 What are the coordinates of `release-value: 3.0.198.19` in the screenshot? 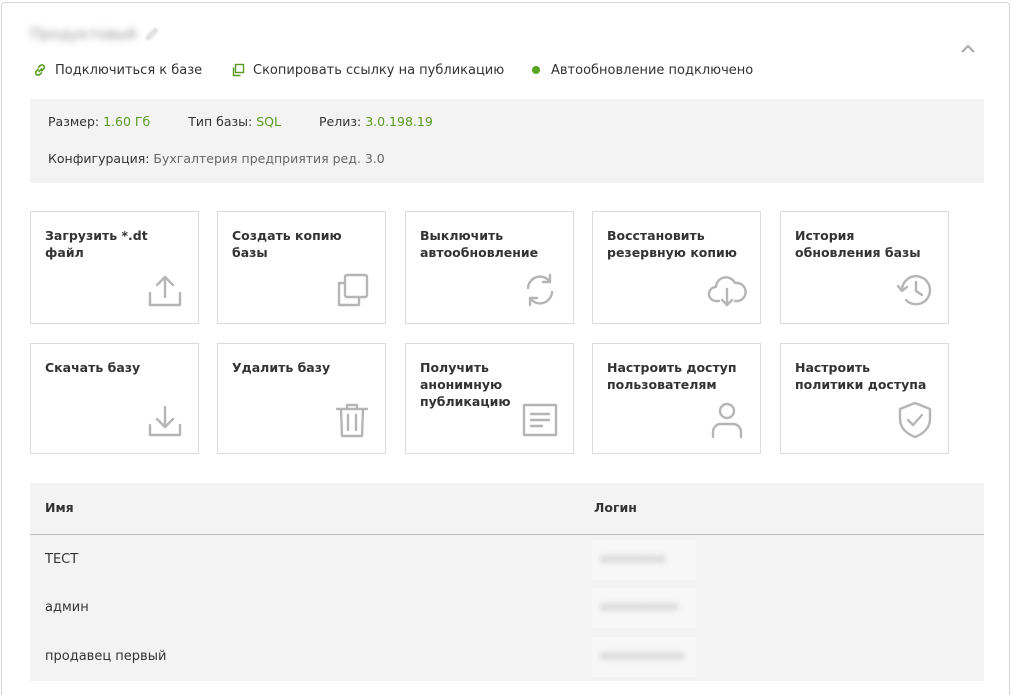 It's located at (399, 121).